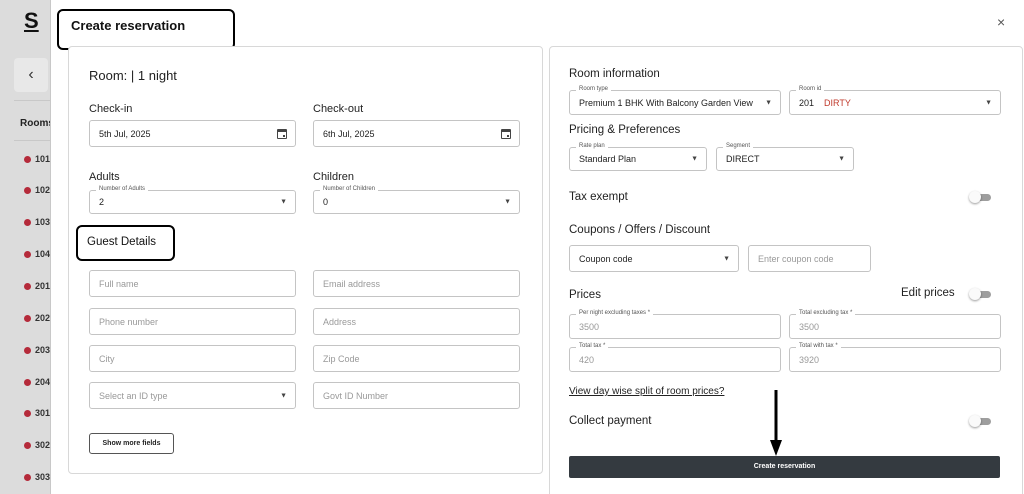 This screenshot has width=1024, height=494. I want to click on room-id-select: Room id 201 DIRTY ▼, so click(895, 100).